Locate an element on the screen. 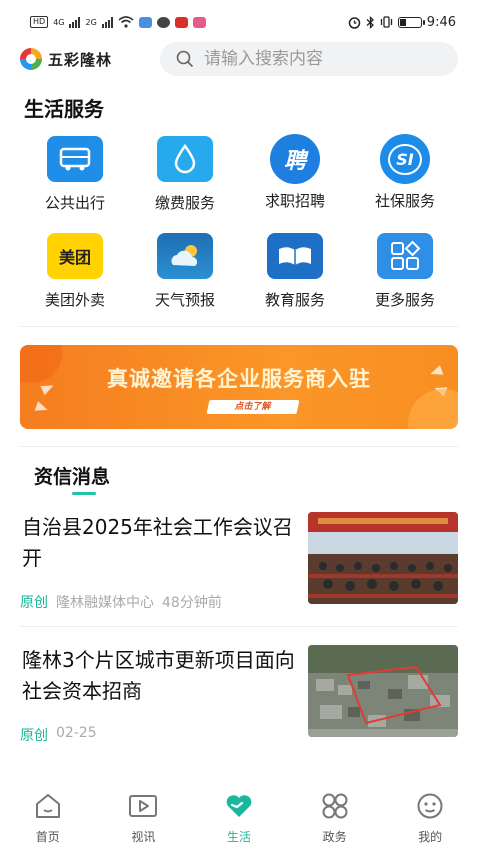  meituan-glyph: 美团 is located at coordinates (74, 257).